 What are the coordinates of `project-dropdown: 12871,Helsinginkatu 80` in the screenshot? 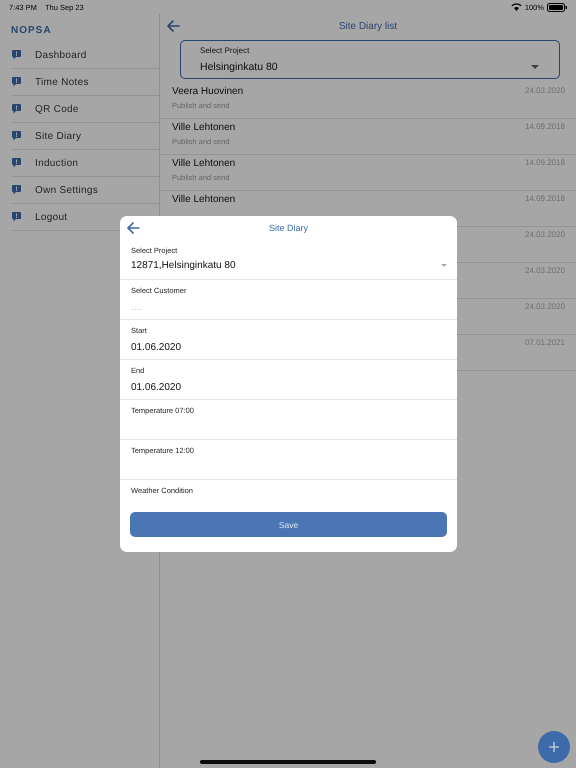 It's located at (294, 265).